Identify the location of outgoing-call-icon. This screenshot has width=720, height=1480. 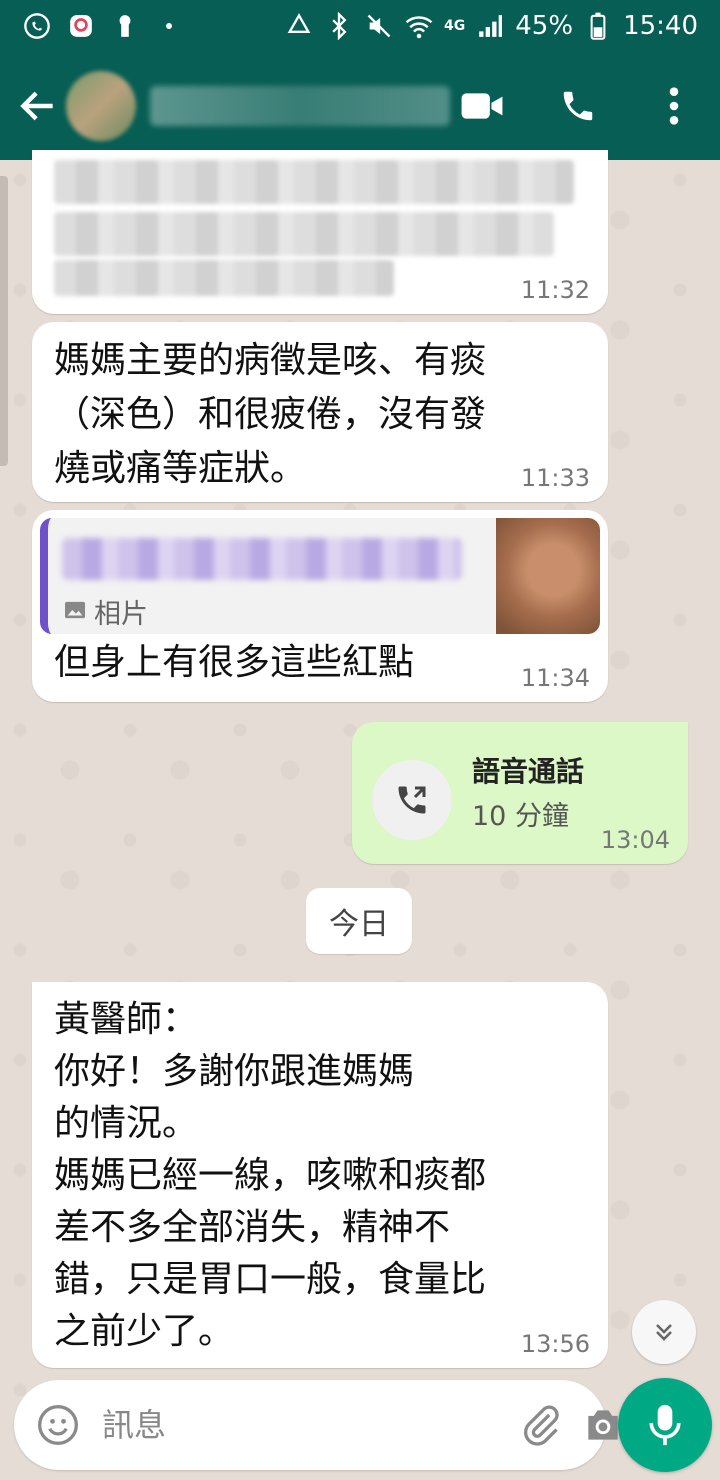
(412, 800).